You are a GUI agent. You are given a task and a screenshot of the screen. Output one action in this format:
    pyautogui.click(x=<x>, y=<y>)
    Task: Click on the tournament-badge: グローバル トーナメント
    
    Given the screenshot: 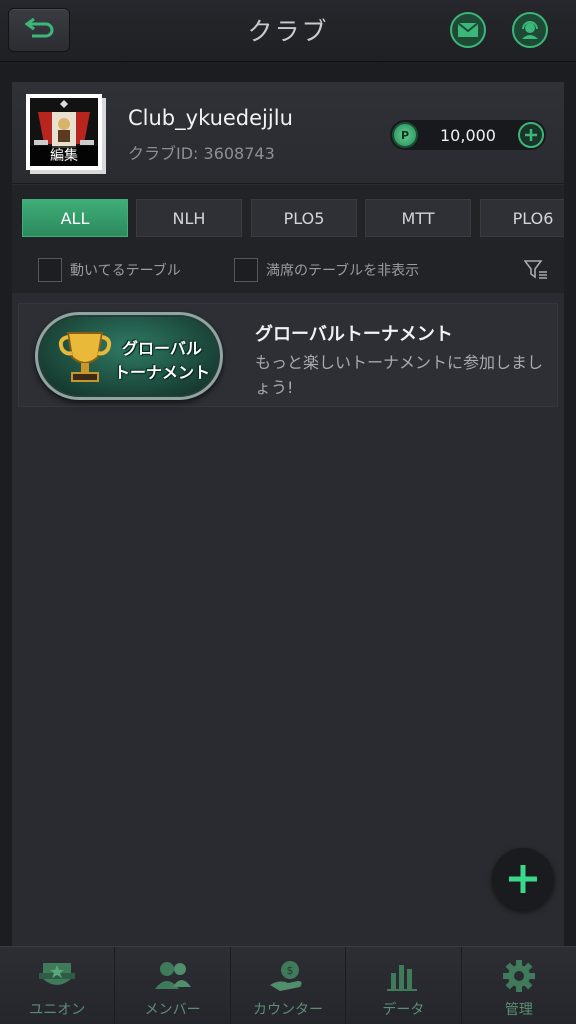 What is the action you would take?
    pyautogui.click(x=129, y=356)
    